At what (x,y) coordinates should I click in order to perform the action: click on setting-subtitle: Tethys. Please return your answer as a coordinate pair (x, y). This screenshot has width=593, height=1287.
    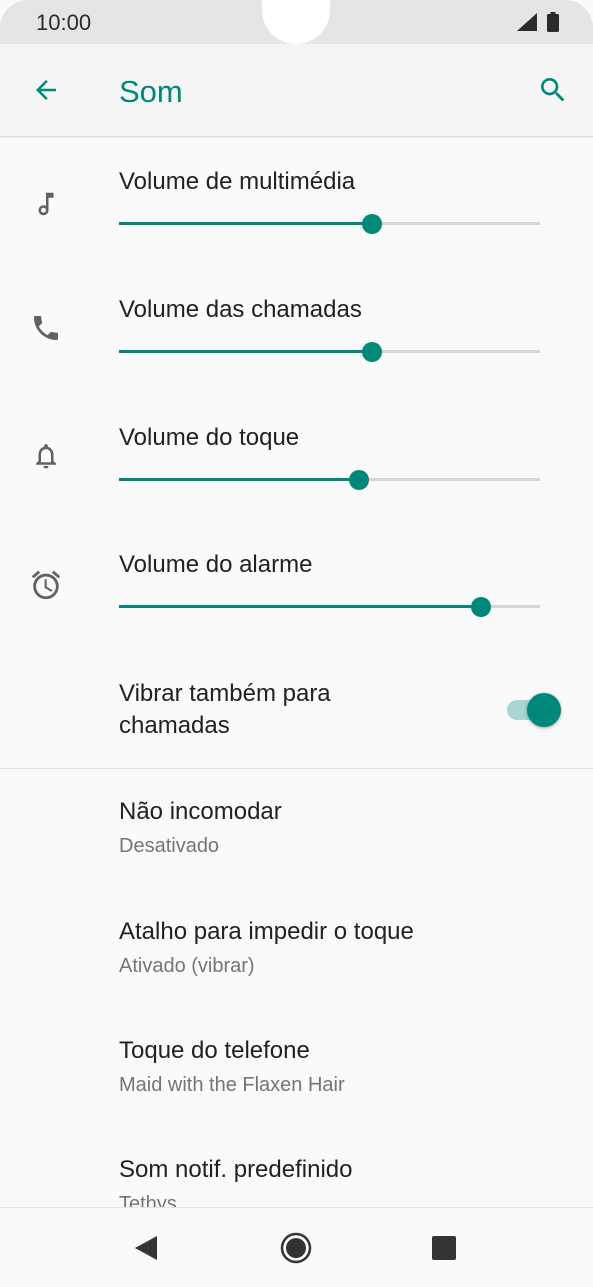
    Looking at the image, I should click on (148, 1200).